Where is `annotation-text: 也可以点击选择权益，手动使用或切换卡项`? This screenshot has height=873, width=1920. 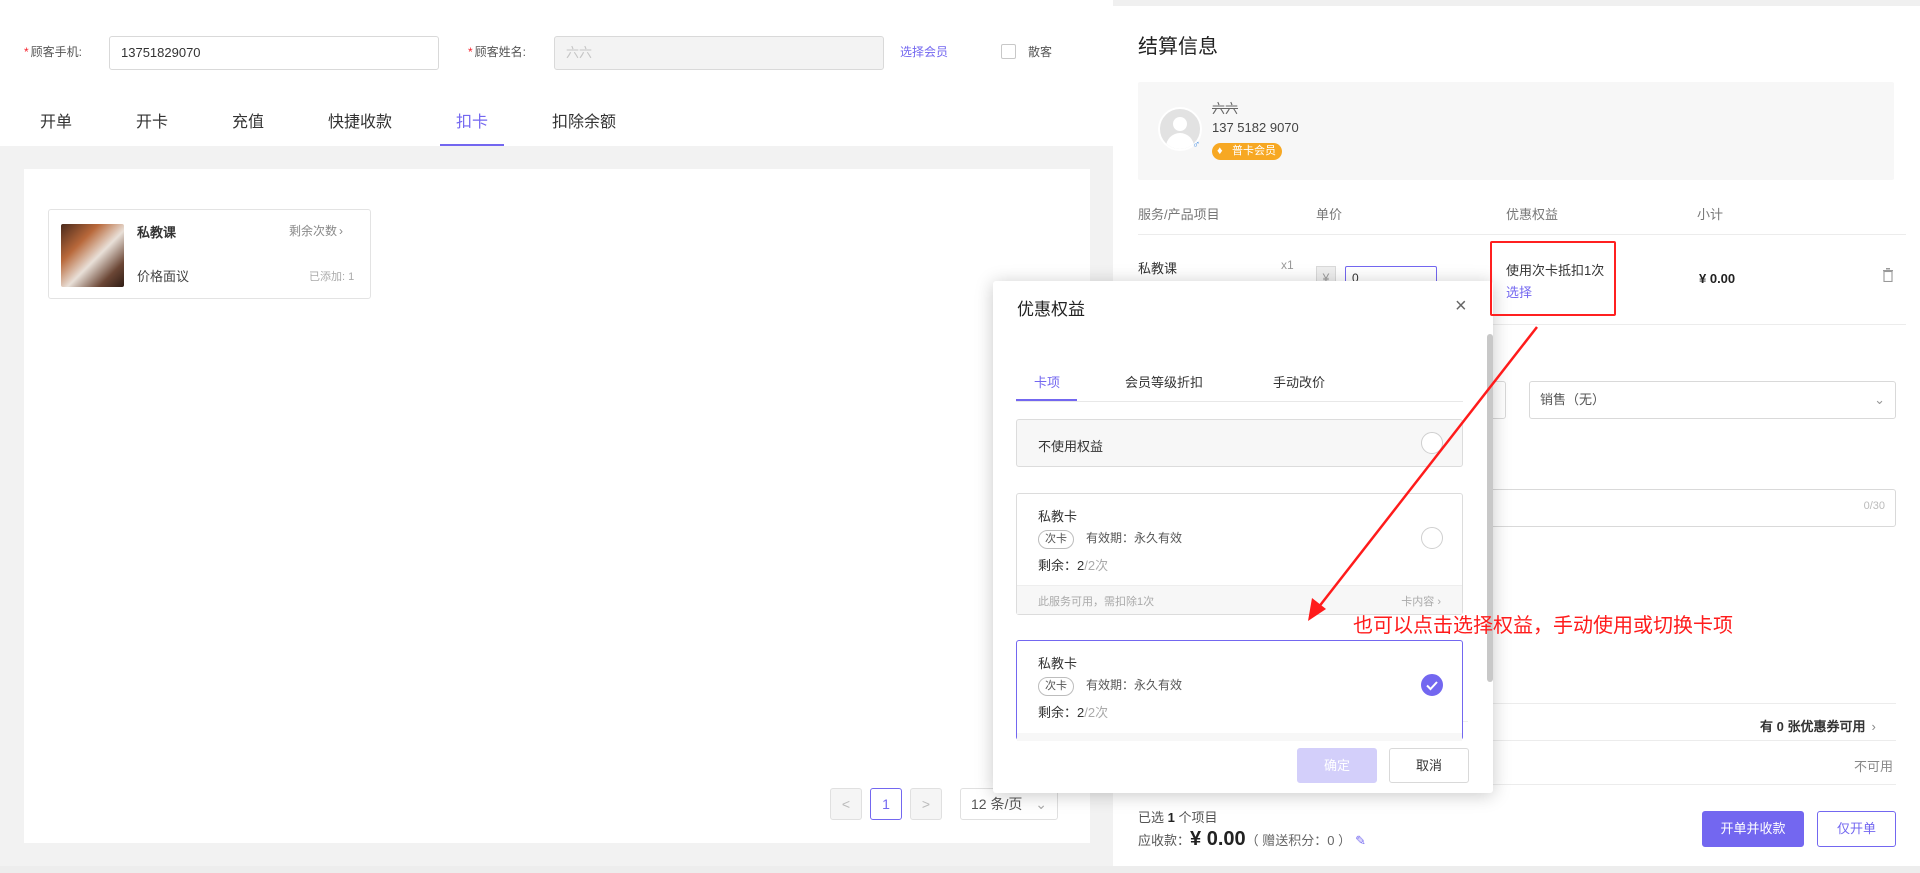
annotation-text: 也可以点击选择权益，手动使用或切换卡项 is located at coordinates (1543, 626).